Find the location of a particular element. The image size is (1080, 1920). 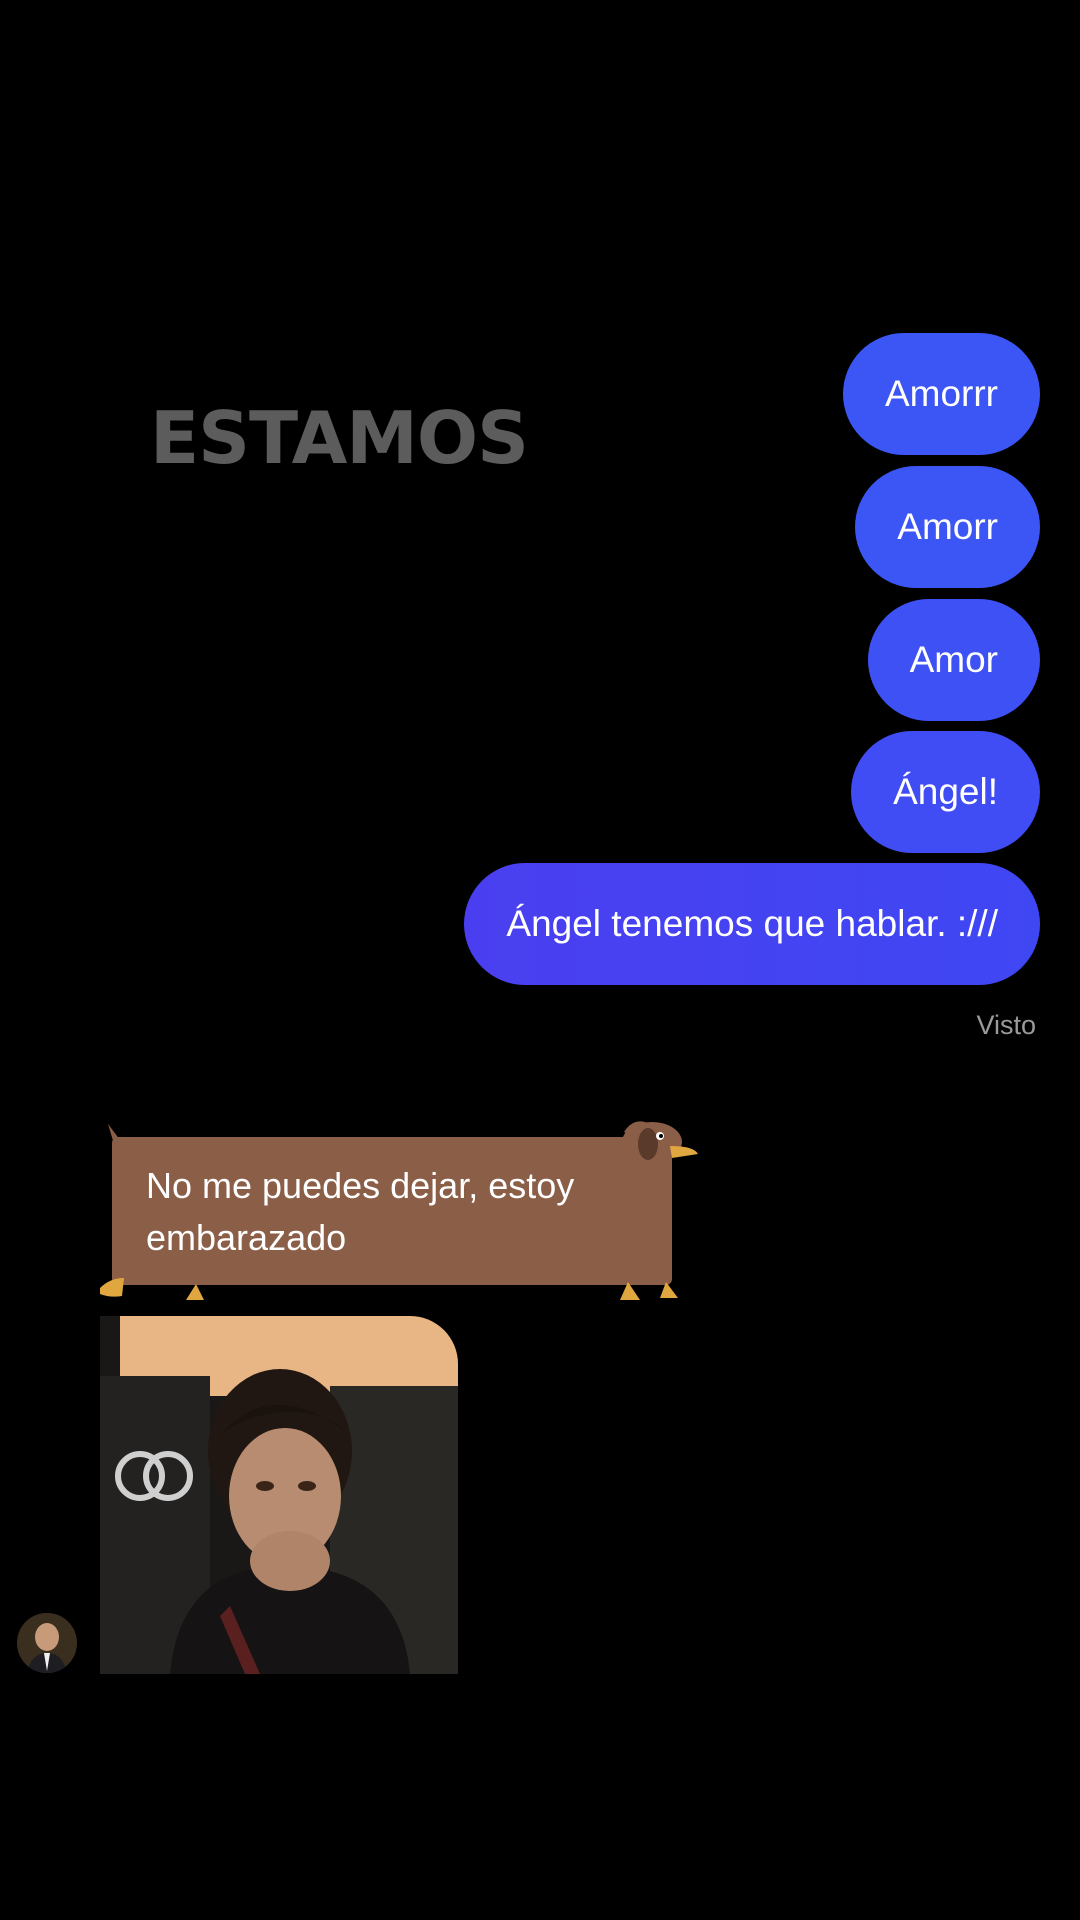

seen-status: Visto is located at coordinates (1006, 1025).